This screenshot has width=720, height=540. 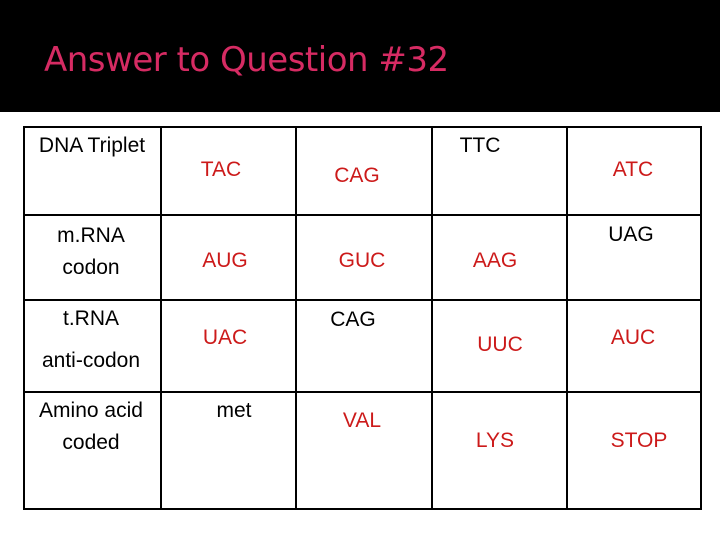 I want to click on dna-triplet-cell: TAC, so click(x=221, y=169).